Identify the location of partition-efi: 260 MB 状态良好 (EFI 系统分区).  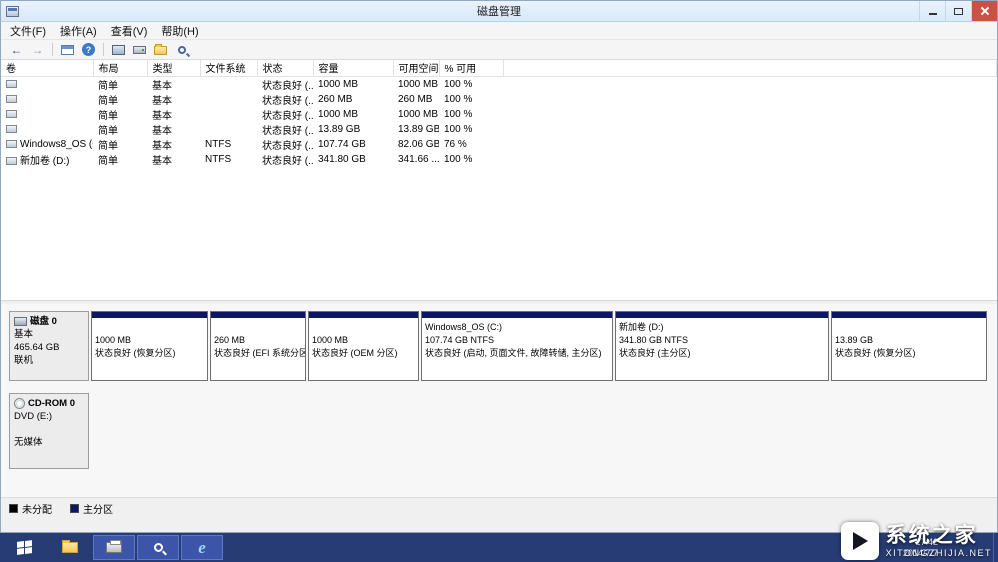
(258, 346).